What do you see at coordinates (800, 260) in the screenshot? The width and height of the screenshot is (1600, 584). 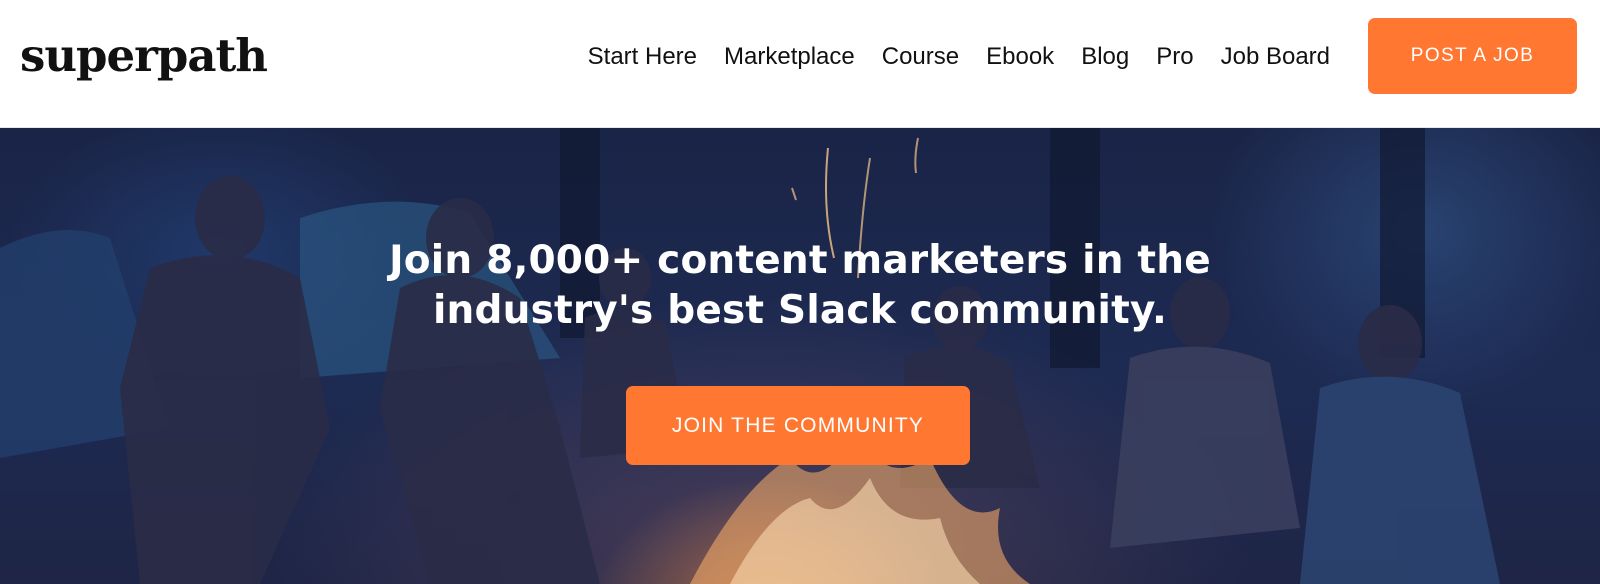 I see `hero-headline-line-1: Join 8,000+ content marketers in the` at bounding box center [800, 260].